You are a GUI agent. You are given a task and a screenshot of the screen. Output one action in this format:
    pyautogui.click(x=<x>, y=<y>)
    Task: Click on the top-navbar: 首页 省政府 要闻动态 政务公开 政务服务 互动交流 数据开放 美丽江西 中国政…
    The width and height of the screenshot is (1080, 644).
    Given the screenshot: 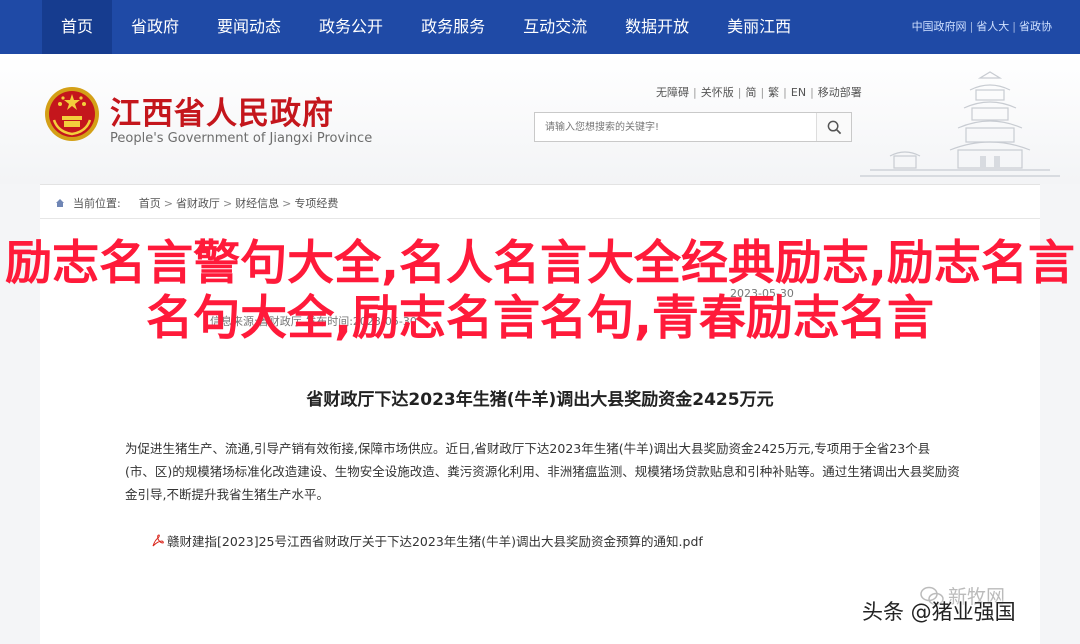 What is the action you would take?
    pyautogui.click(x=540, y=27)
    